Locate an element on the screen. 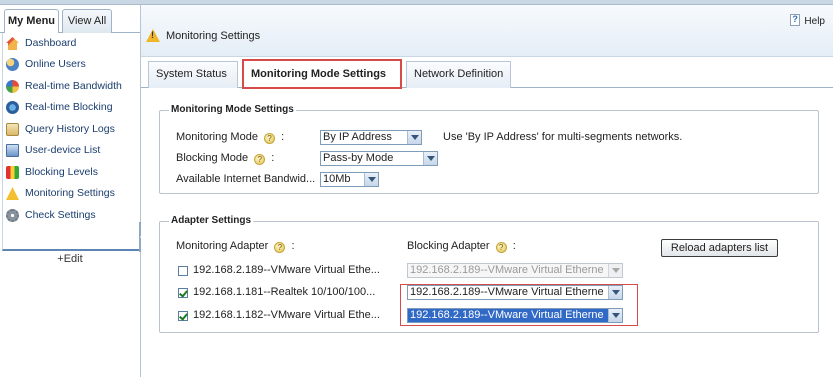  monitoring-mode-select: By IP Address is located at coordinates (371, 137).